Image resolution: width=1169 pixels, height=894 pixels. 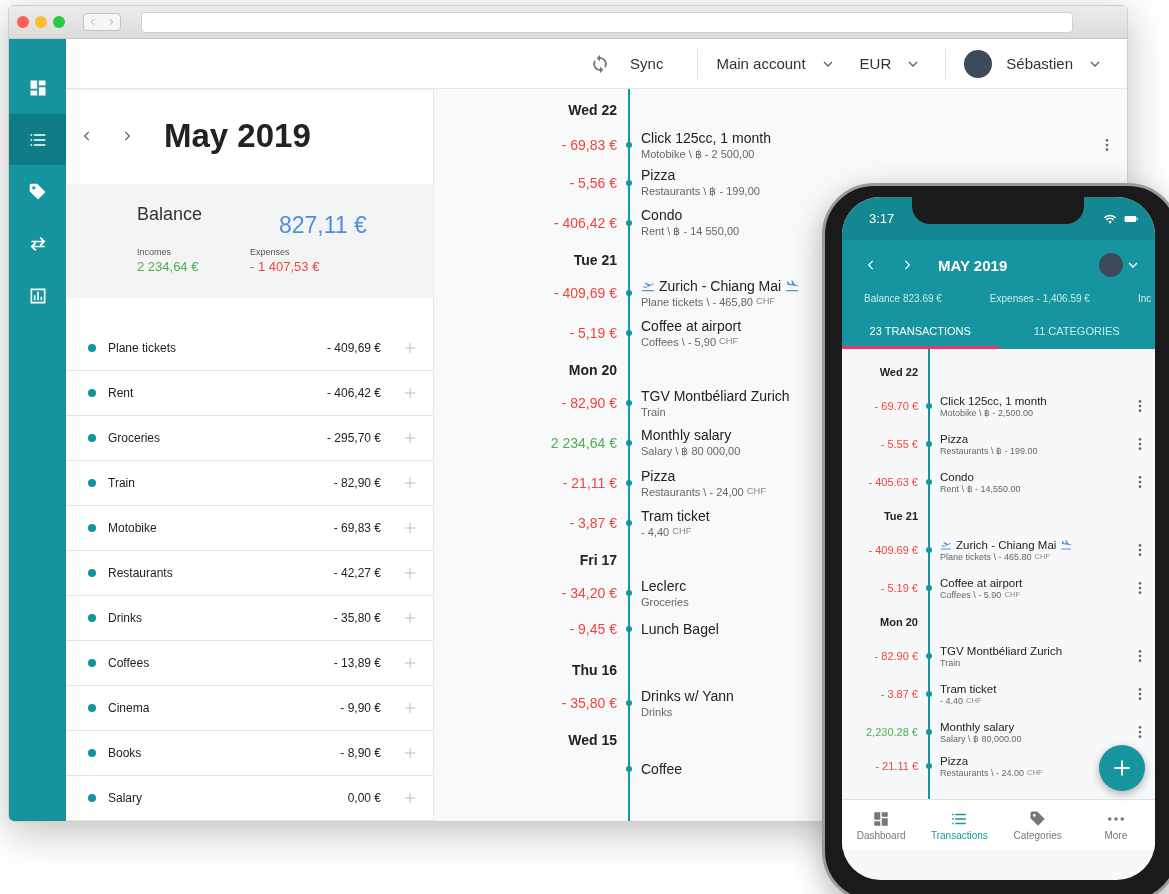 I want to click on transaction-row: - 34,20 € Leclerc Groceries, so click(x=561, y=595).